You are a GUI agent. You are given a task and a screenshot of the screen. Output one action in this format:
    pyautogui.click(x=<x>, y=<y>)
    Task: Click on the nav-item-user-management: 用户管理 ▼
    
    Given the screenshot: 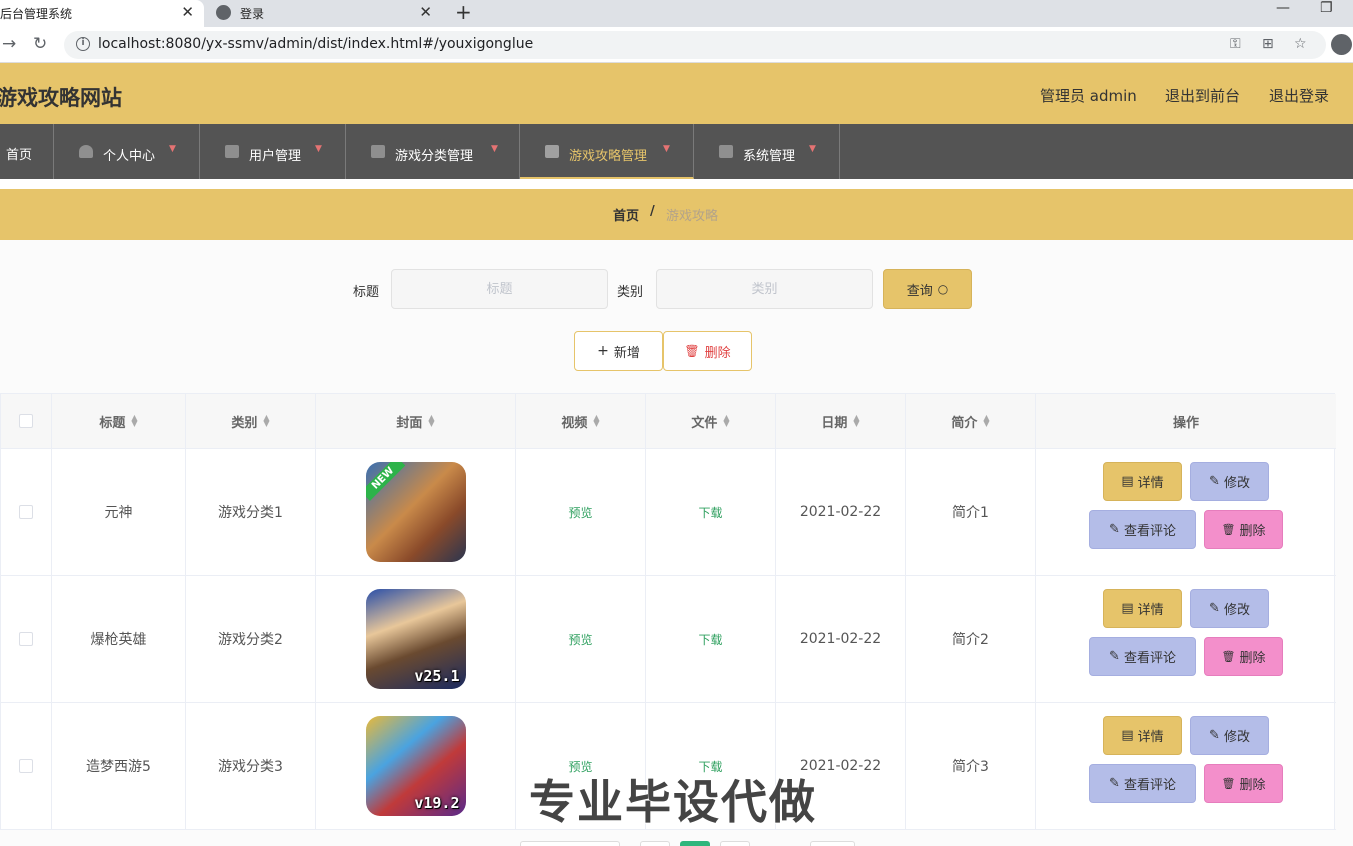 What is the action you would take?
    pyautogui.click(x=273, y=151)
    